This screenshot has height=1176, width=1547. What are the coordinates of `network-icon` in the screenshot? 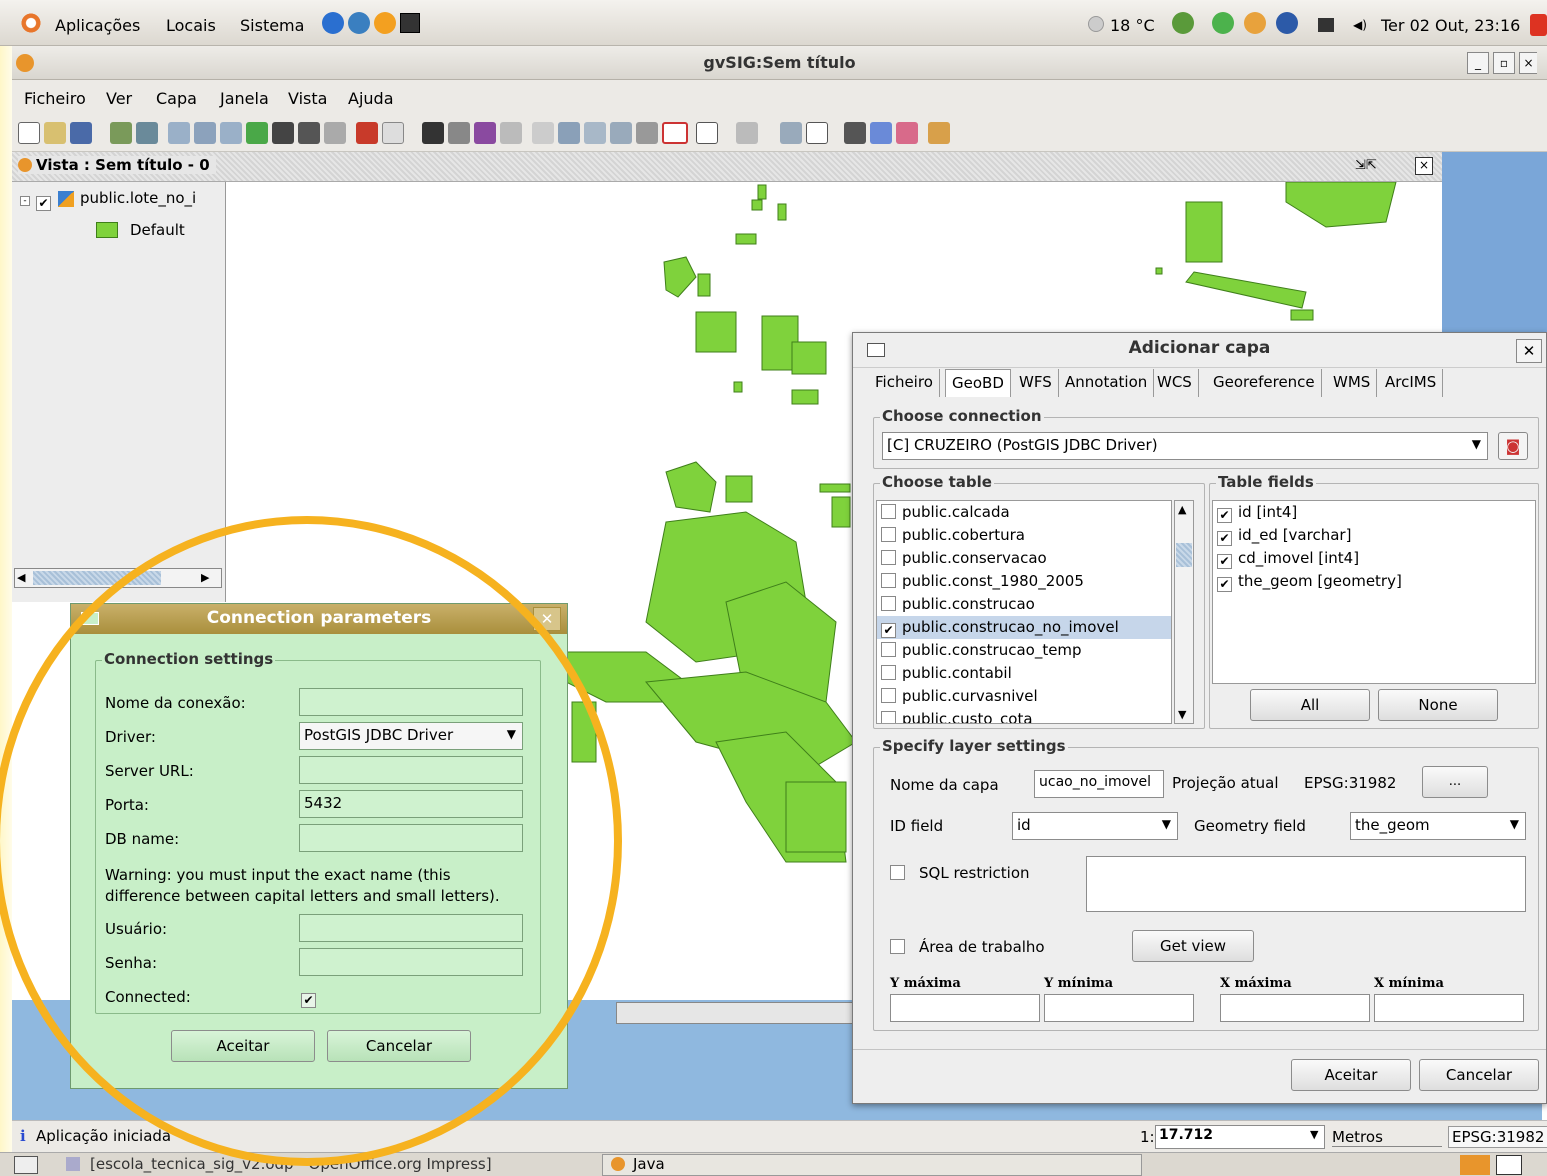 It's located at (1183, 23).